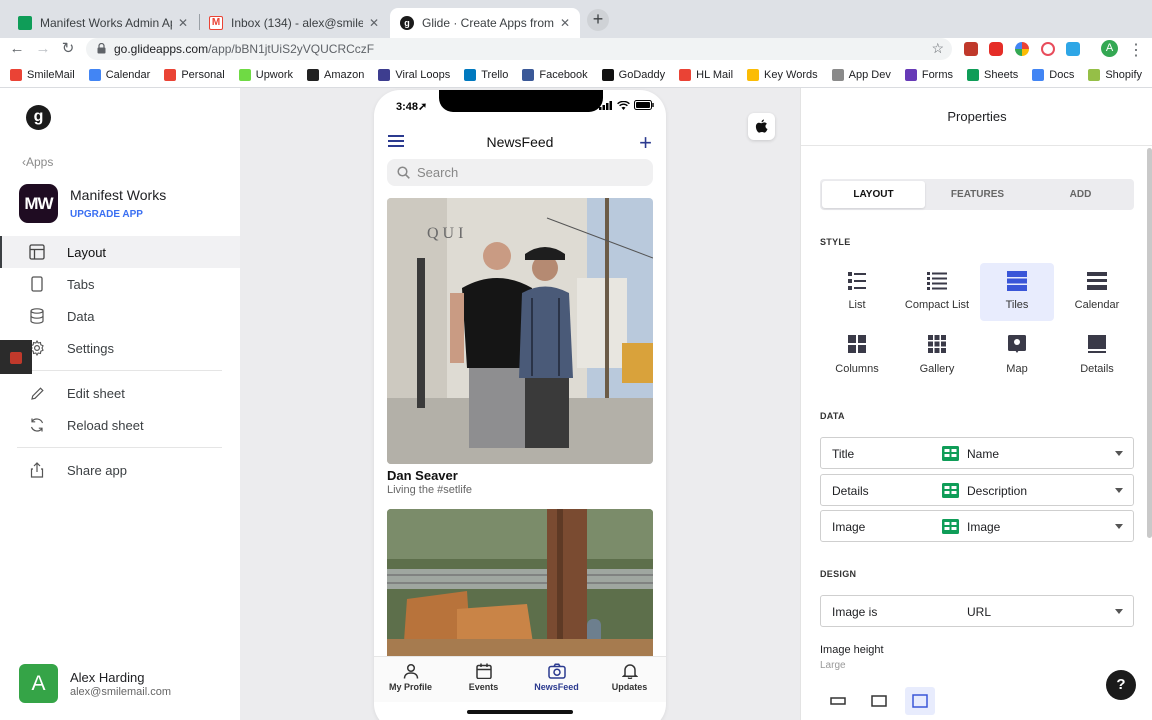 Image resolution: width=1152 pixels, height=720 pixels. I want to click on style-option-label: Compact List, so click(937, 305).